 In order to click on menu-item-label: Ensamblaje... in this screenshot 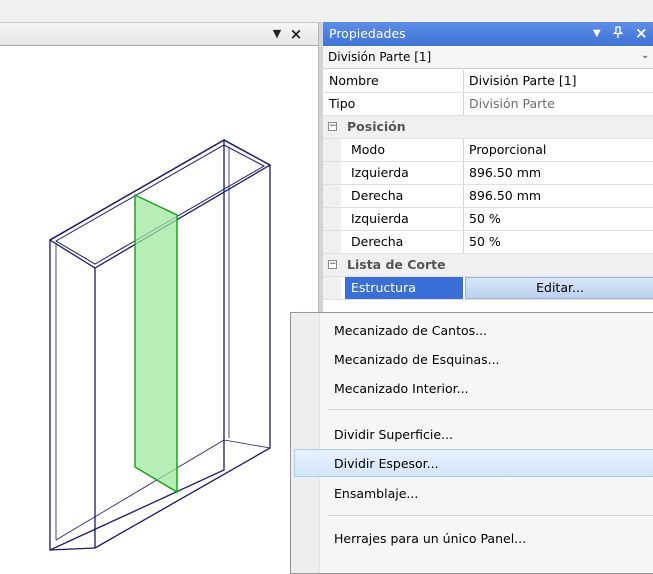, I will do `click(376, 493)`.